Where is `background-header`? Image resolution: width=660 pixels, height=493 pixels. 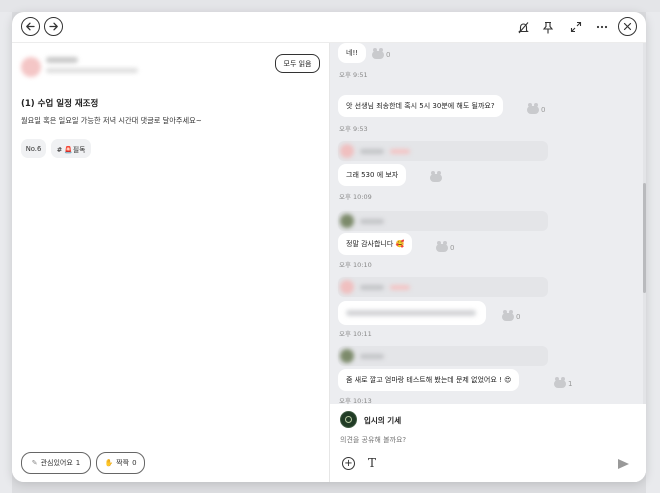
background-header is located at coordinates (330, 6).